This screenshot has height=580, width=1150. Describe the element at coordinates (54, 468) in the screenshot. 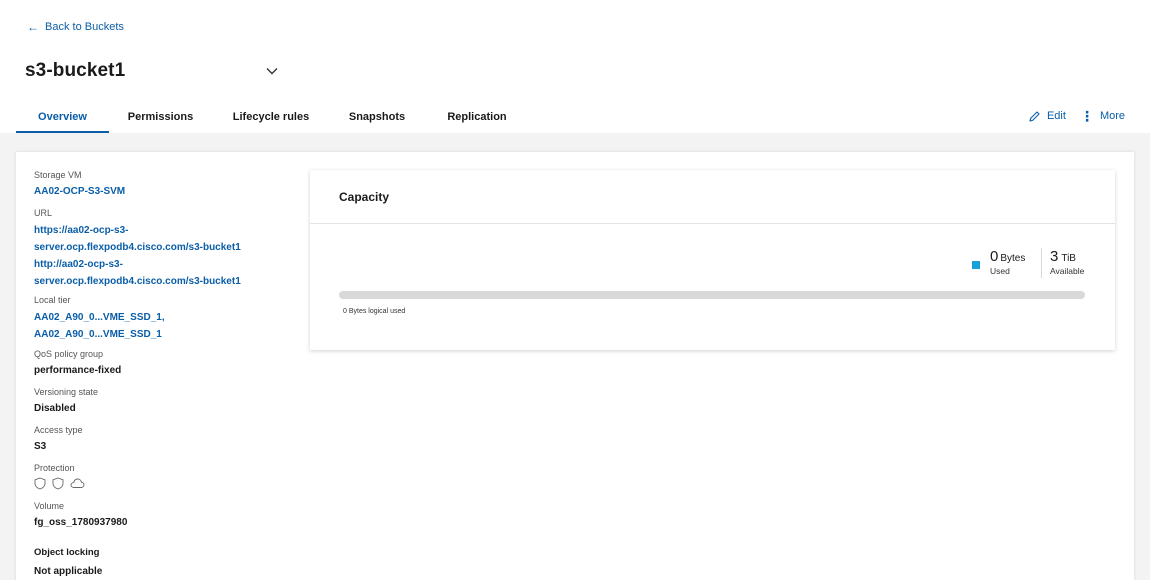

I see `protection-label: Protection` at that location.